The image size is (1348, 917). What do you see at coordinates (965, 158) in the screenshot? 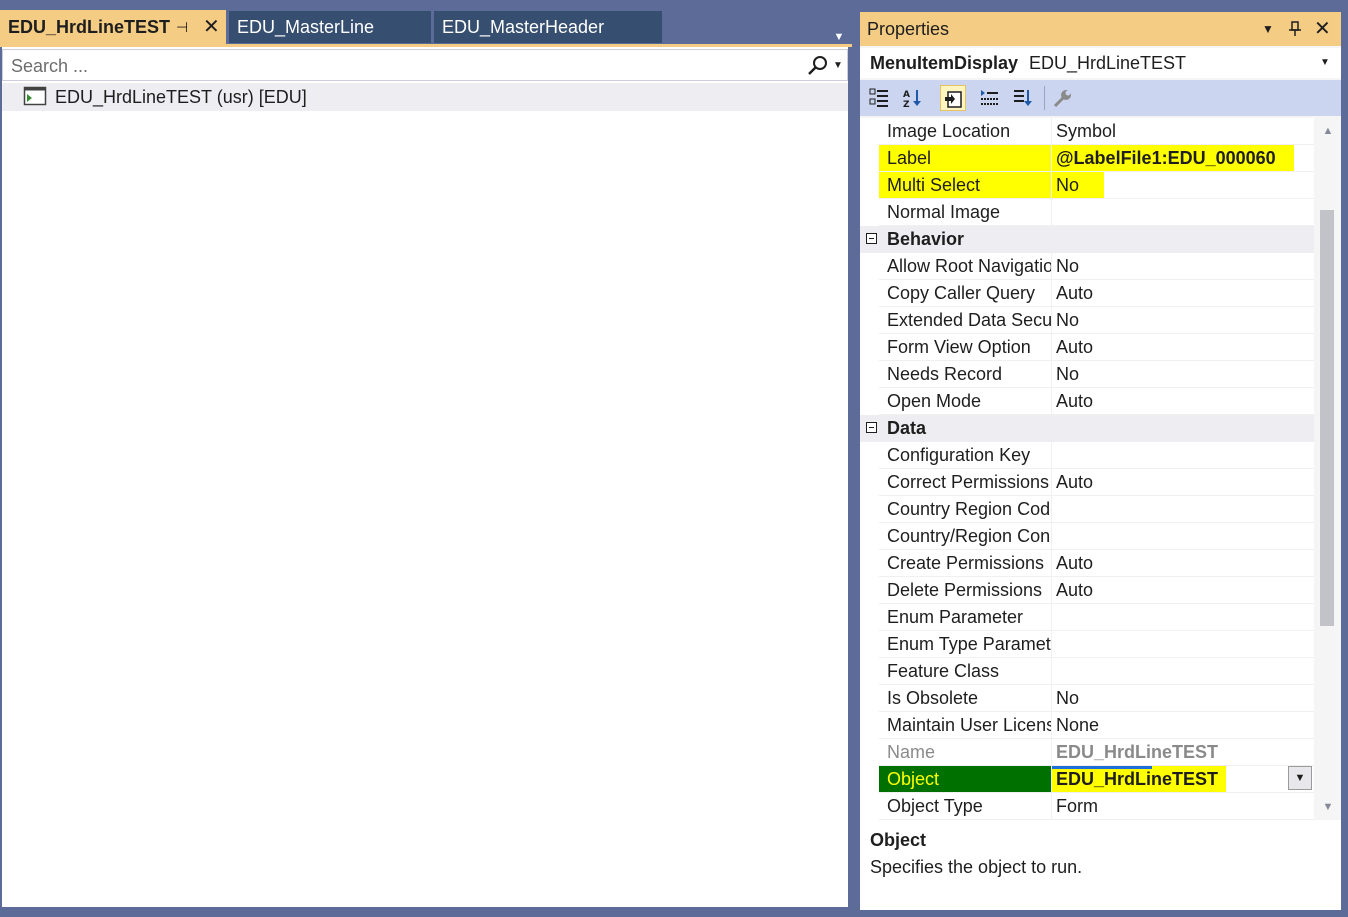
I see `property-name: Label` at bounding box center [965, 158].